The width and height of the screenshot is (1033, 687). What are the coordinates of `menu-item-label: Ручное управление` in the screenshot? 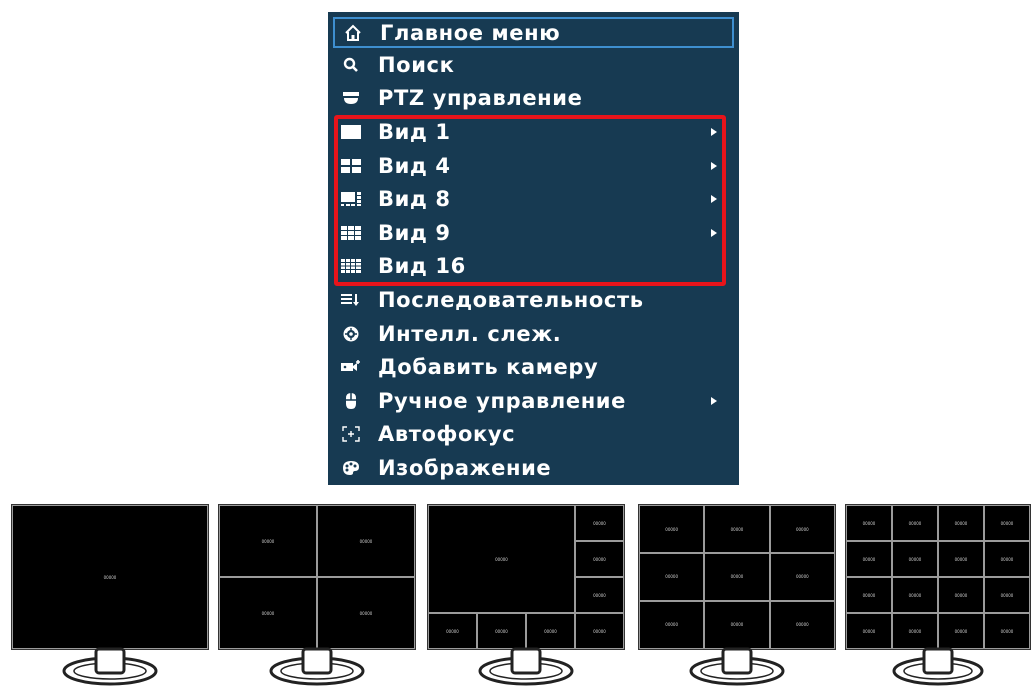 It's located at (502, 400).